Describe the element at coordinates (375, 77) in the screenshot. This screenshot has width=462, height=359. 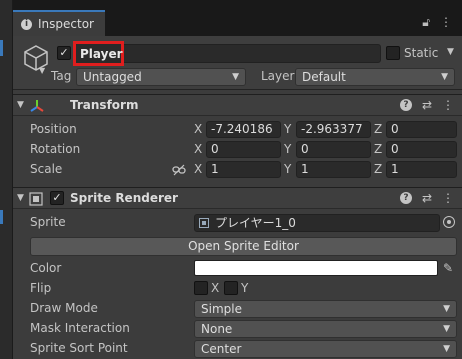
I see `layer-dropdown: Default ▼` at that location.